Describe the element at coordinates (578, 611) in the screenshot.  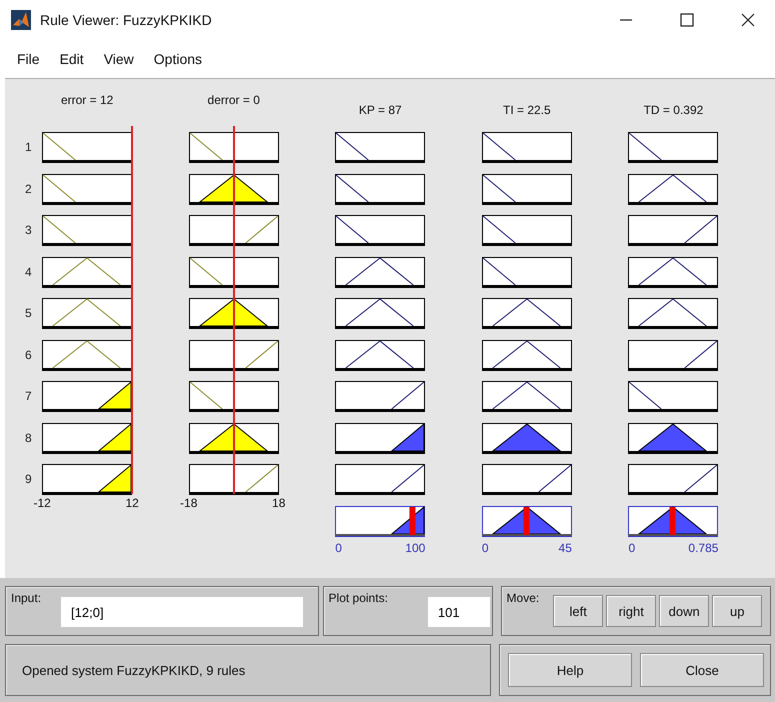
I see `move-button: left` at that location.